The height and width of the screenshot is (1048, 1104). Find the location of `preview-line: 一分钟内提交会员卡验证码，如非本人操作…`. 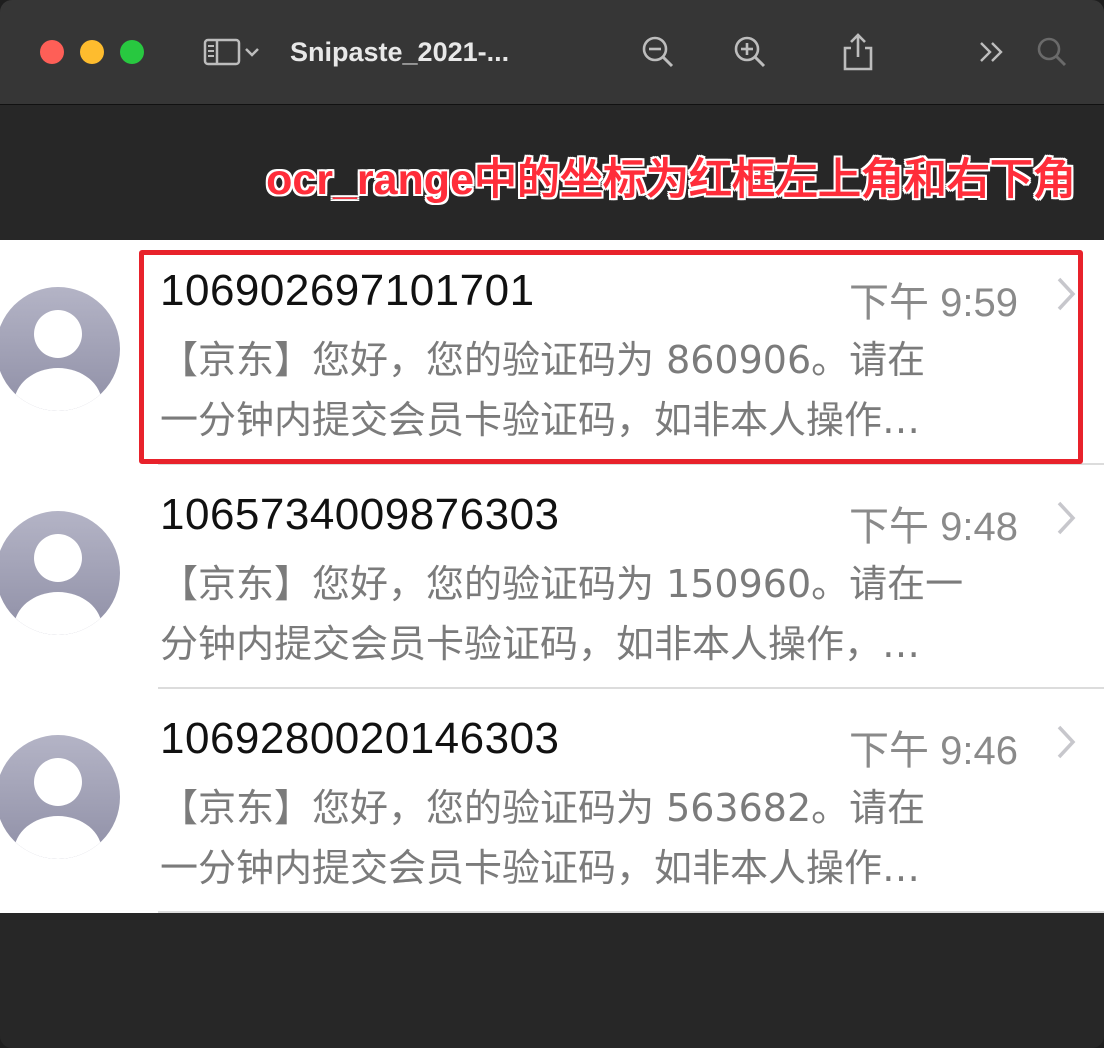

preview-line: 一分钟内提交会员卡验证码，如非本人操作… is located at coordinates (540, 868).